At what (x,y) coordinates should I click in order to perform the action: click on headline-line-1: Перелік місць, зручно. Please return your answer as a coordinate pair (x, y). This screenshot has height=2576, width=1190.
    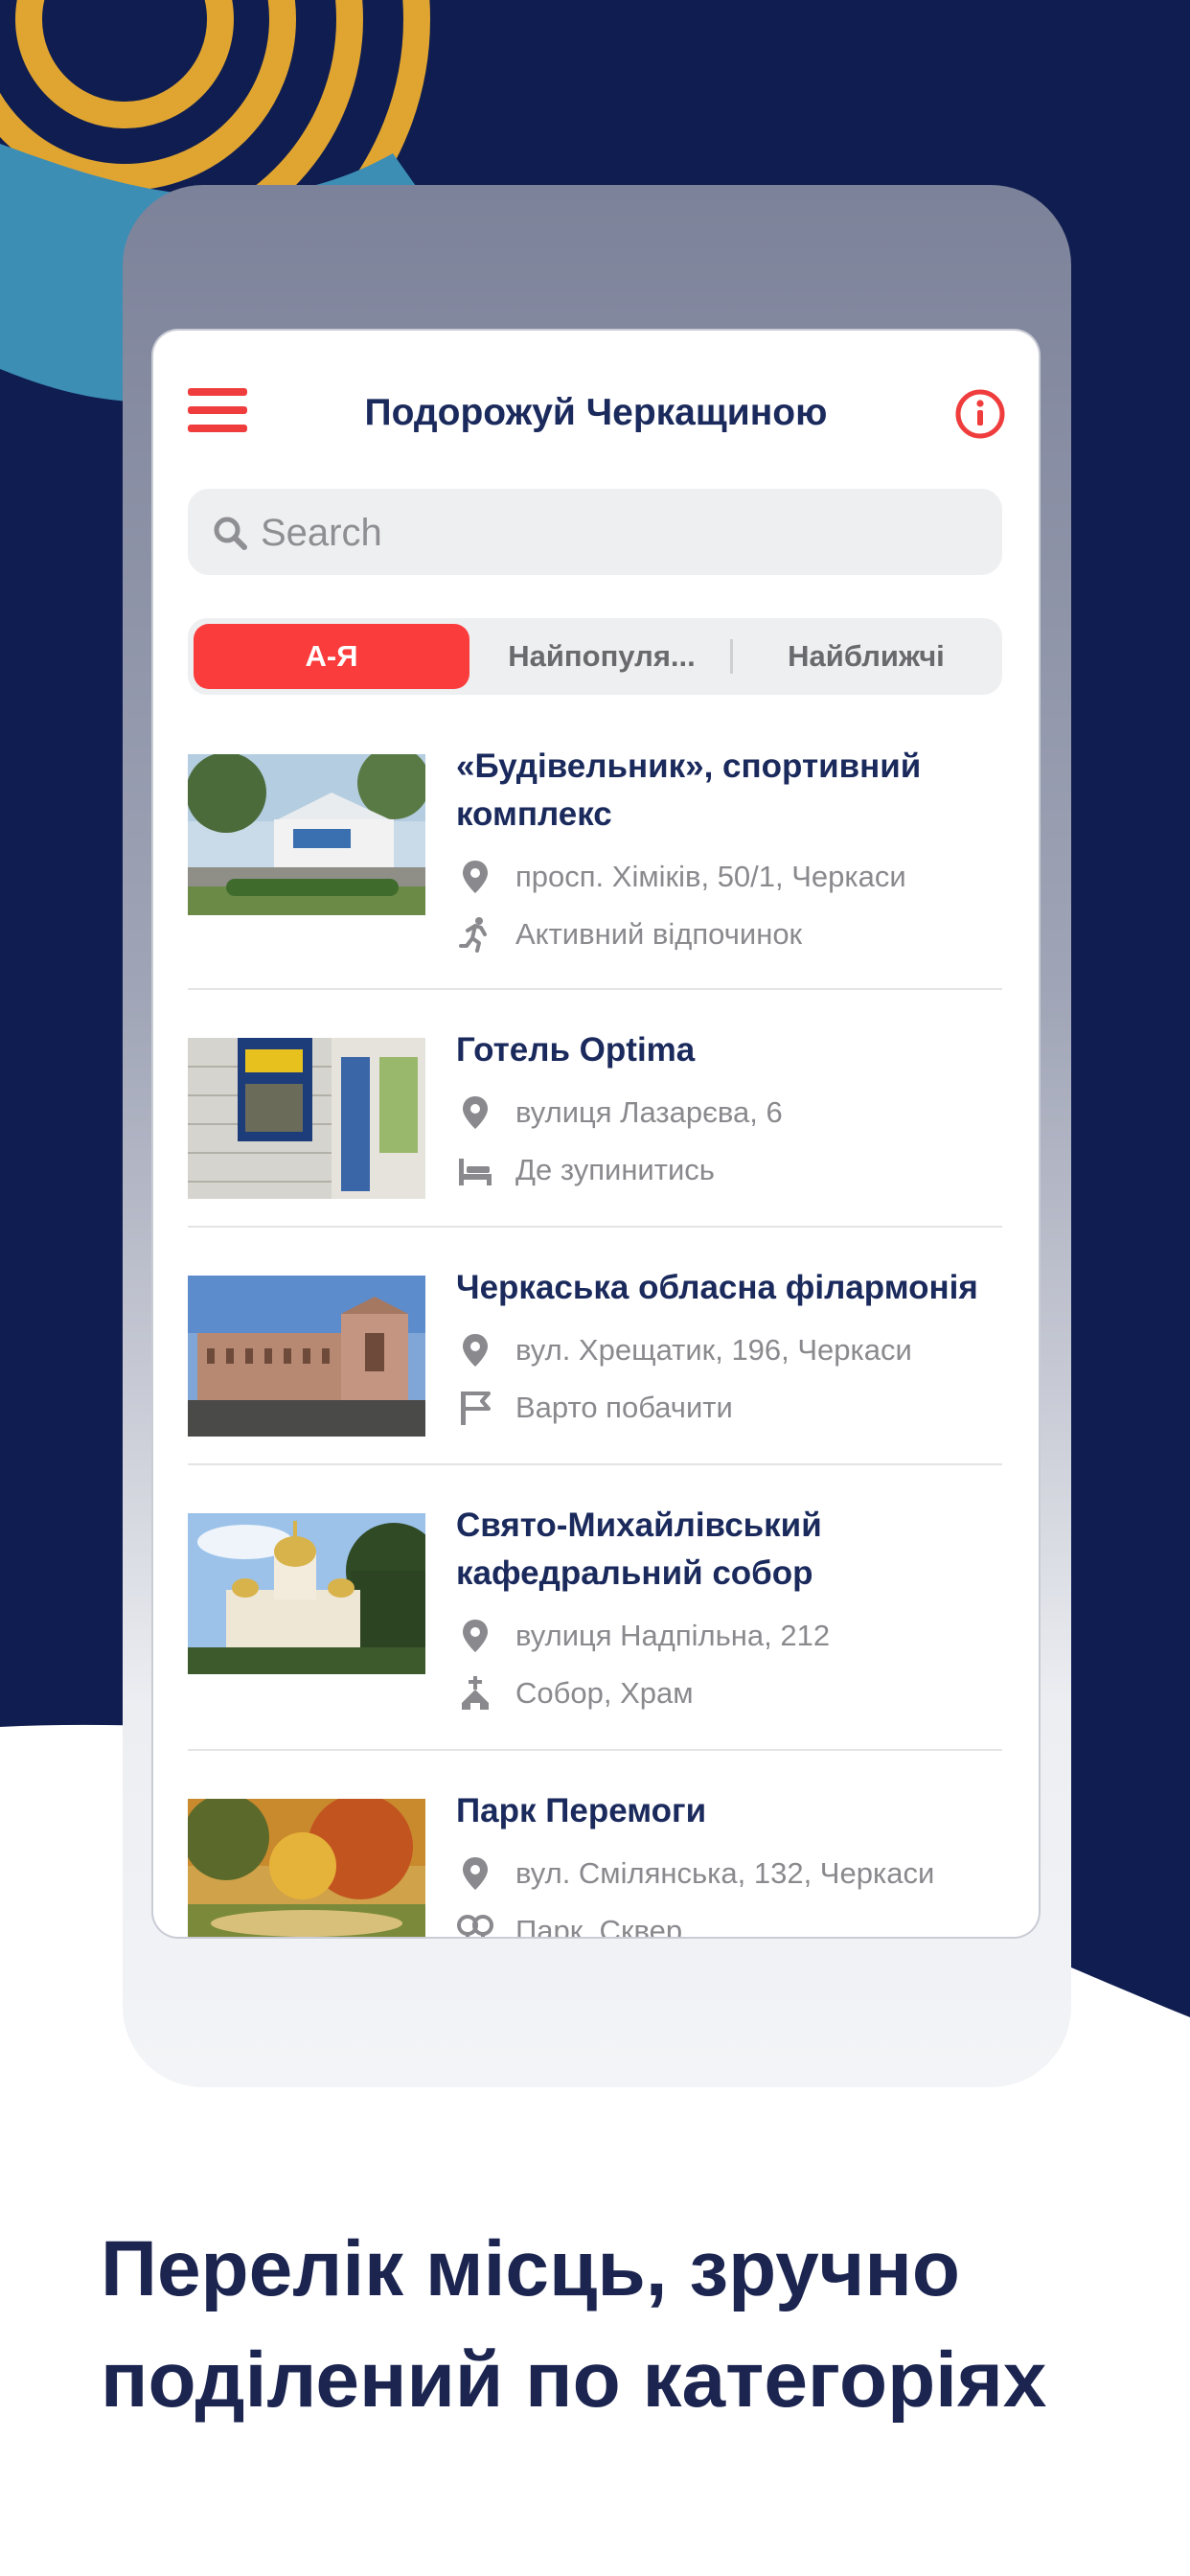
    Looking at the image, I should click on (530, 2268).